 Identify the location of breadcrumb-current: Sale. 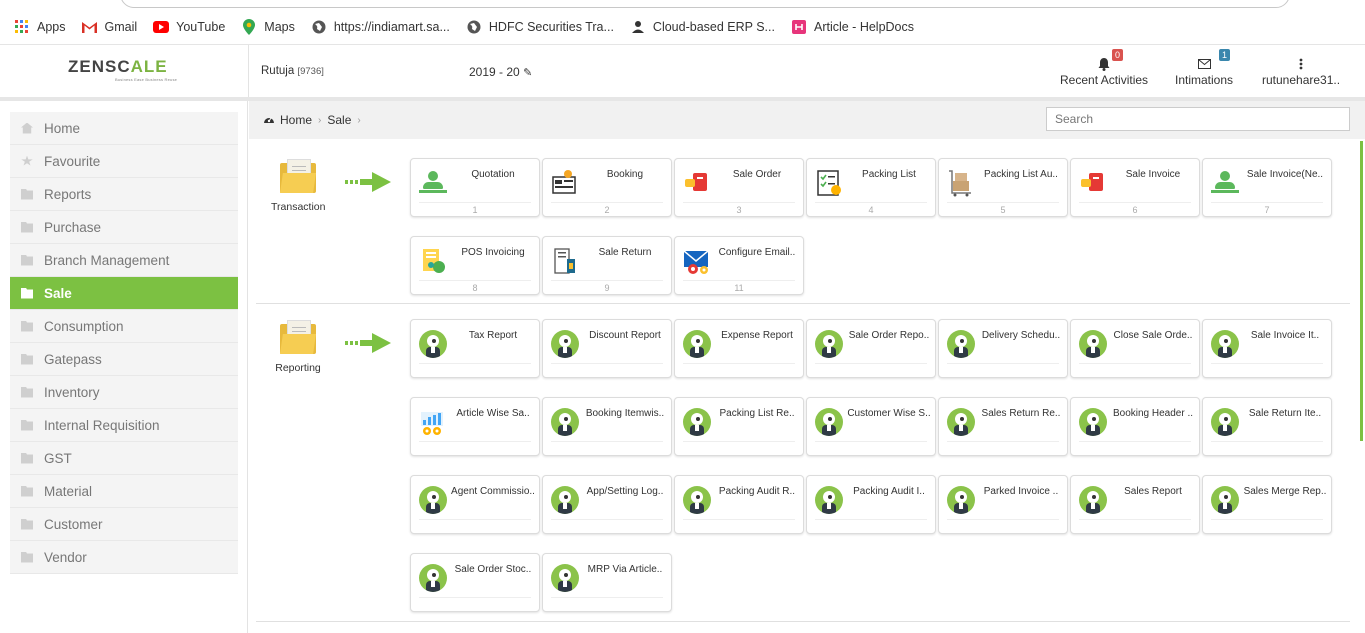
(339, 120).